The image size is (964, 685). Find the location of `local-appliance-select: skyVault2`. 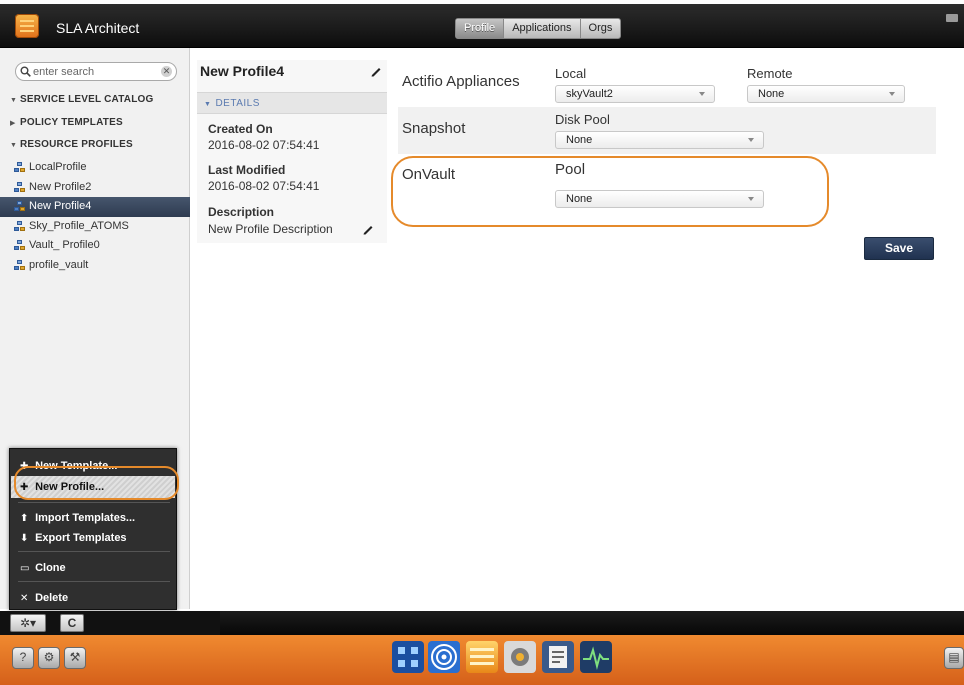

local-appliance-select: skyVault2 is located at coordinates (635, 94).